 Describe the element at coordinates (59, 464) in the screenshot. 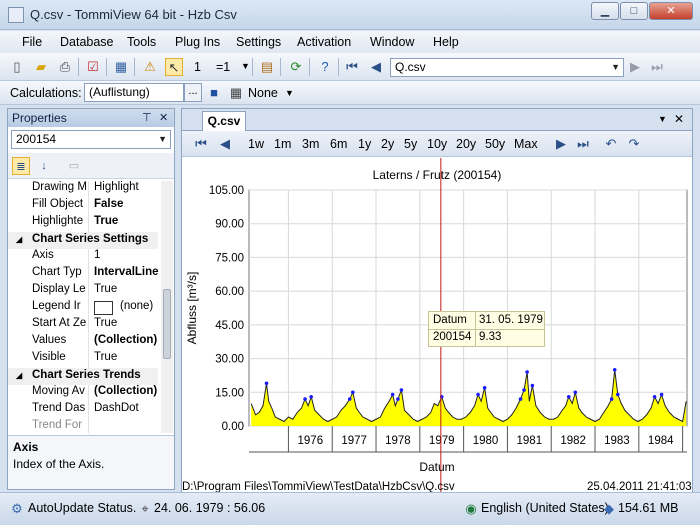

I see `help-text: Index of the Axis.` at that location.